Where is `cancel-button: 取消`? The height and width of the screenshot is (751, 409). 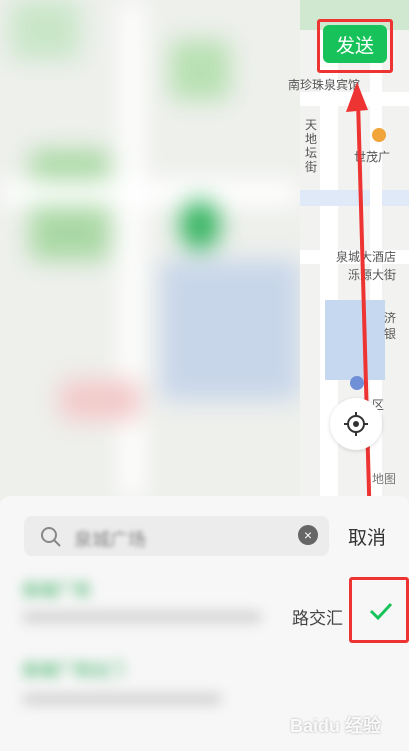
cancel-button: 取消 is located at coordinates (367, 536).